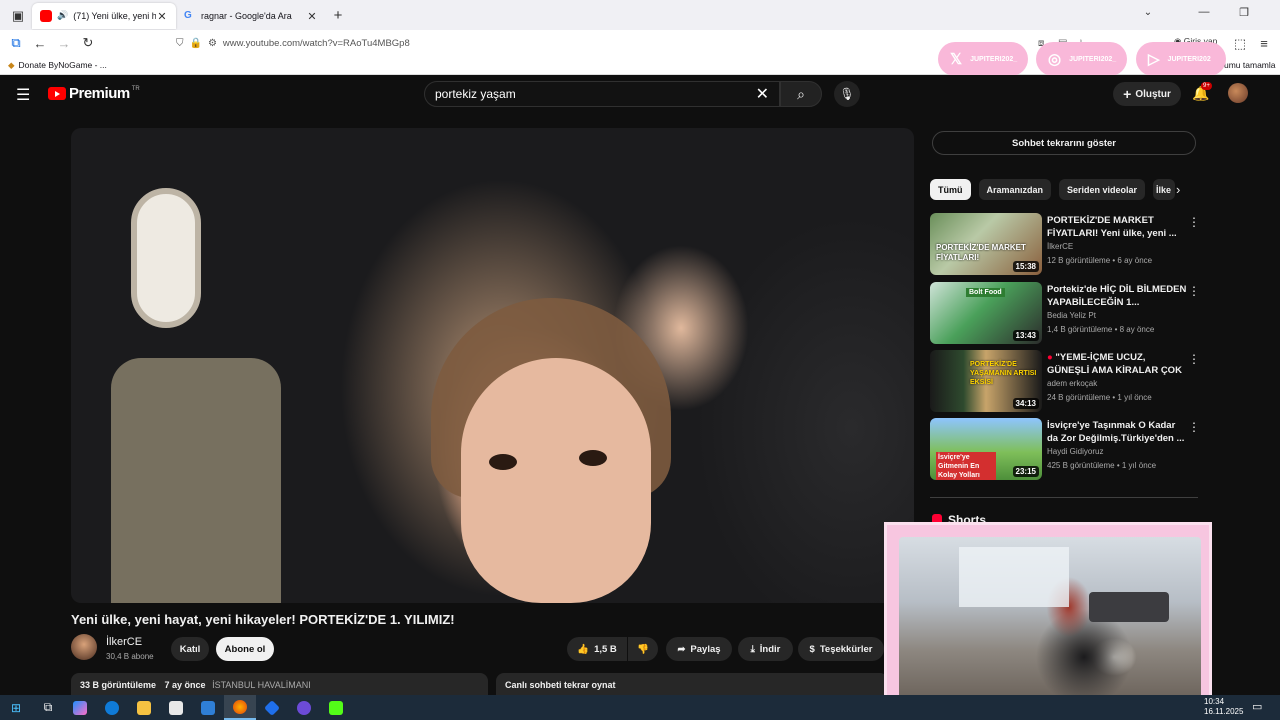 Image resolution: width=1280 pixels, height=720 pixels. I want to click on join-button: Katıl, so click(190, 649).